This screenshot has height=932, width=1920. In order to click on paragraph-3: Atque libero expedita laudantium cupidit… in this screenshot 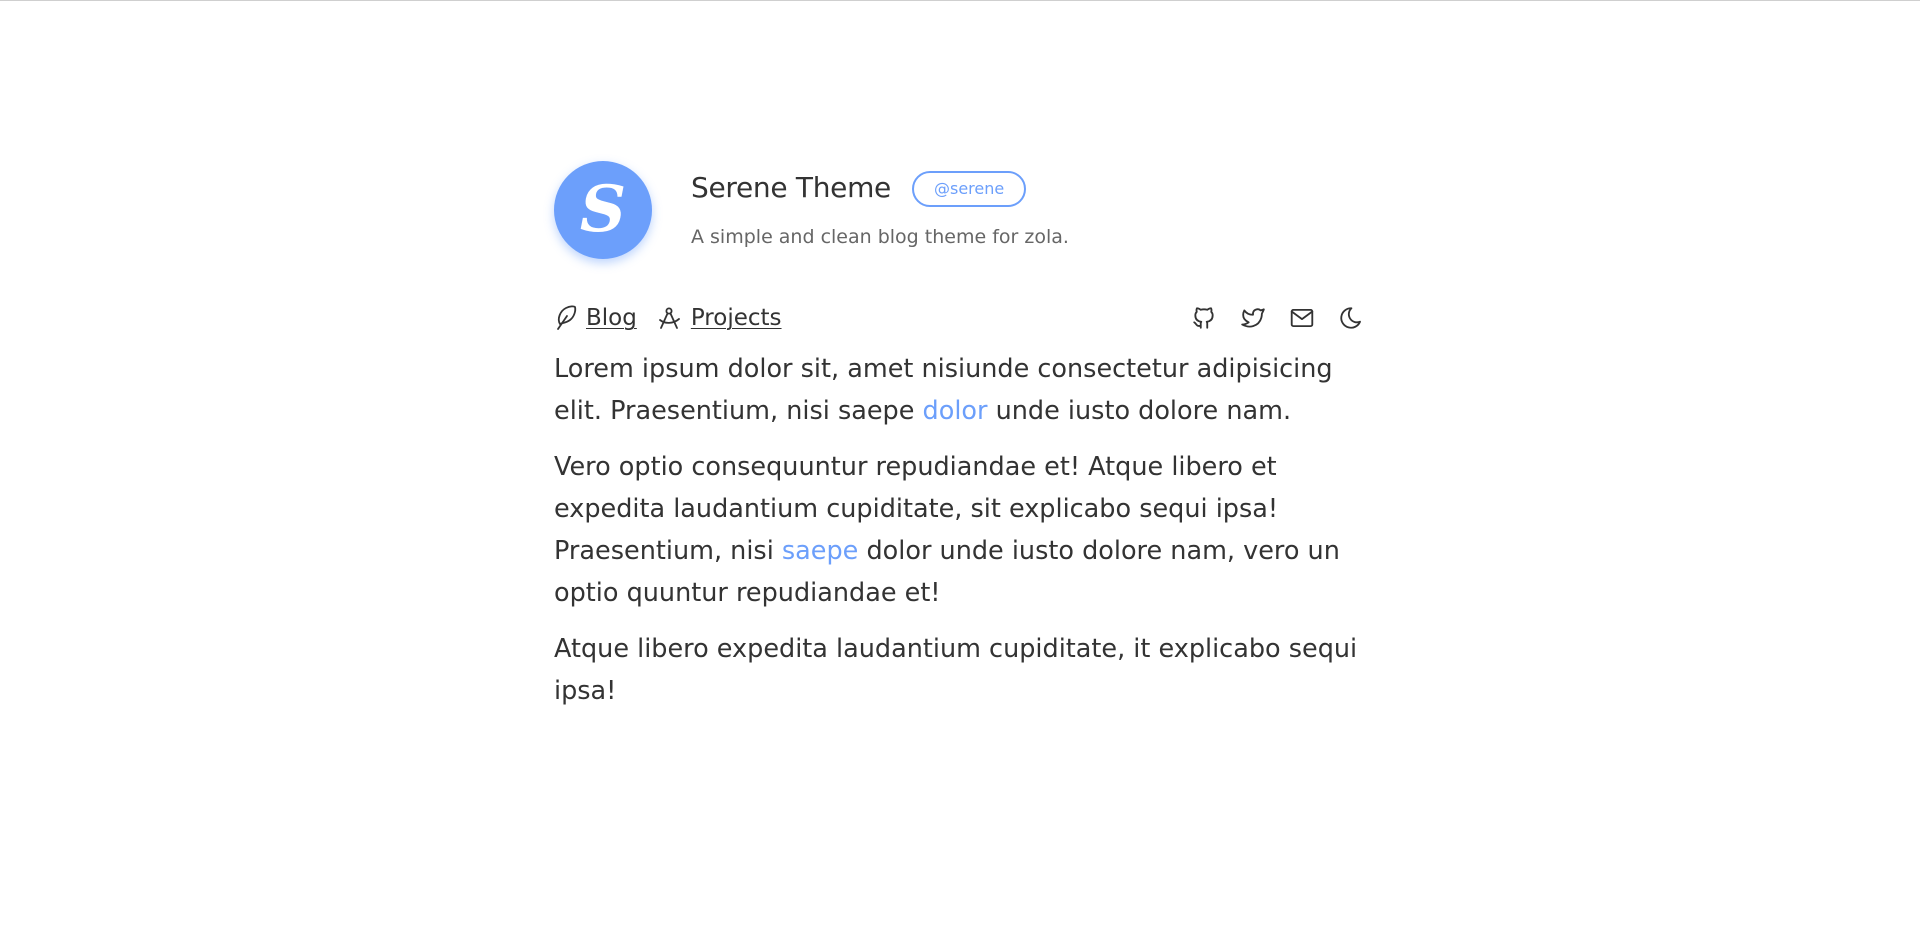, I will do `click(956, 670)`.